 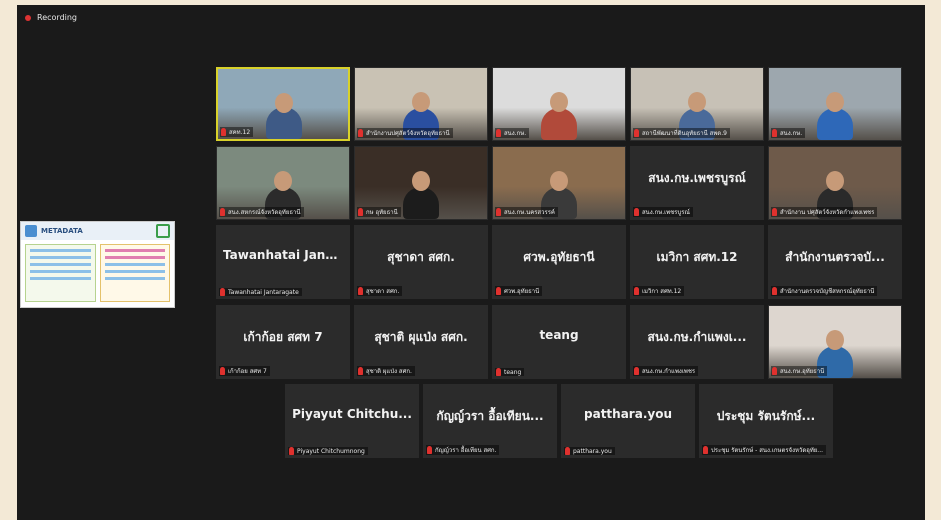 What do you see at coordinates (389, 371) in the screenshot?
I see `participant-name: สุชาติ ผุแป่ง สศก.` at bounding box center [389, 371].